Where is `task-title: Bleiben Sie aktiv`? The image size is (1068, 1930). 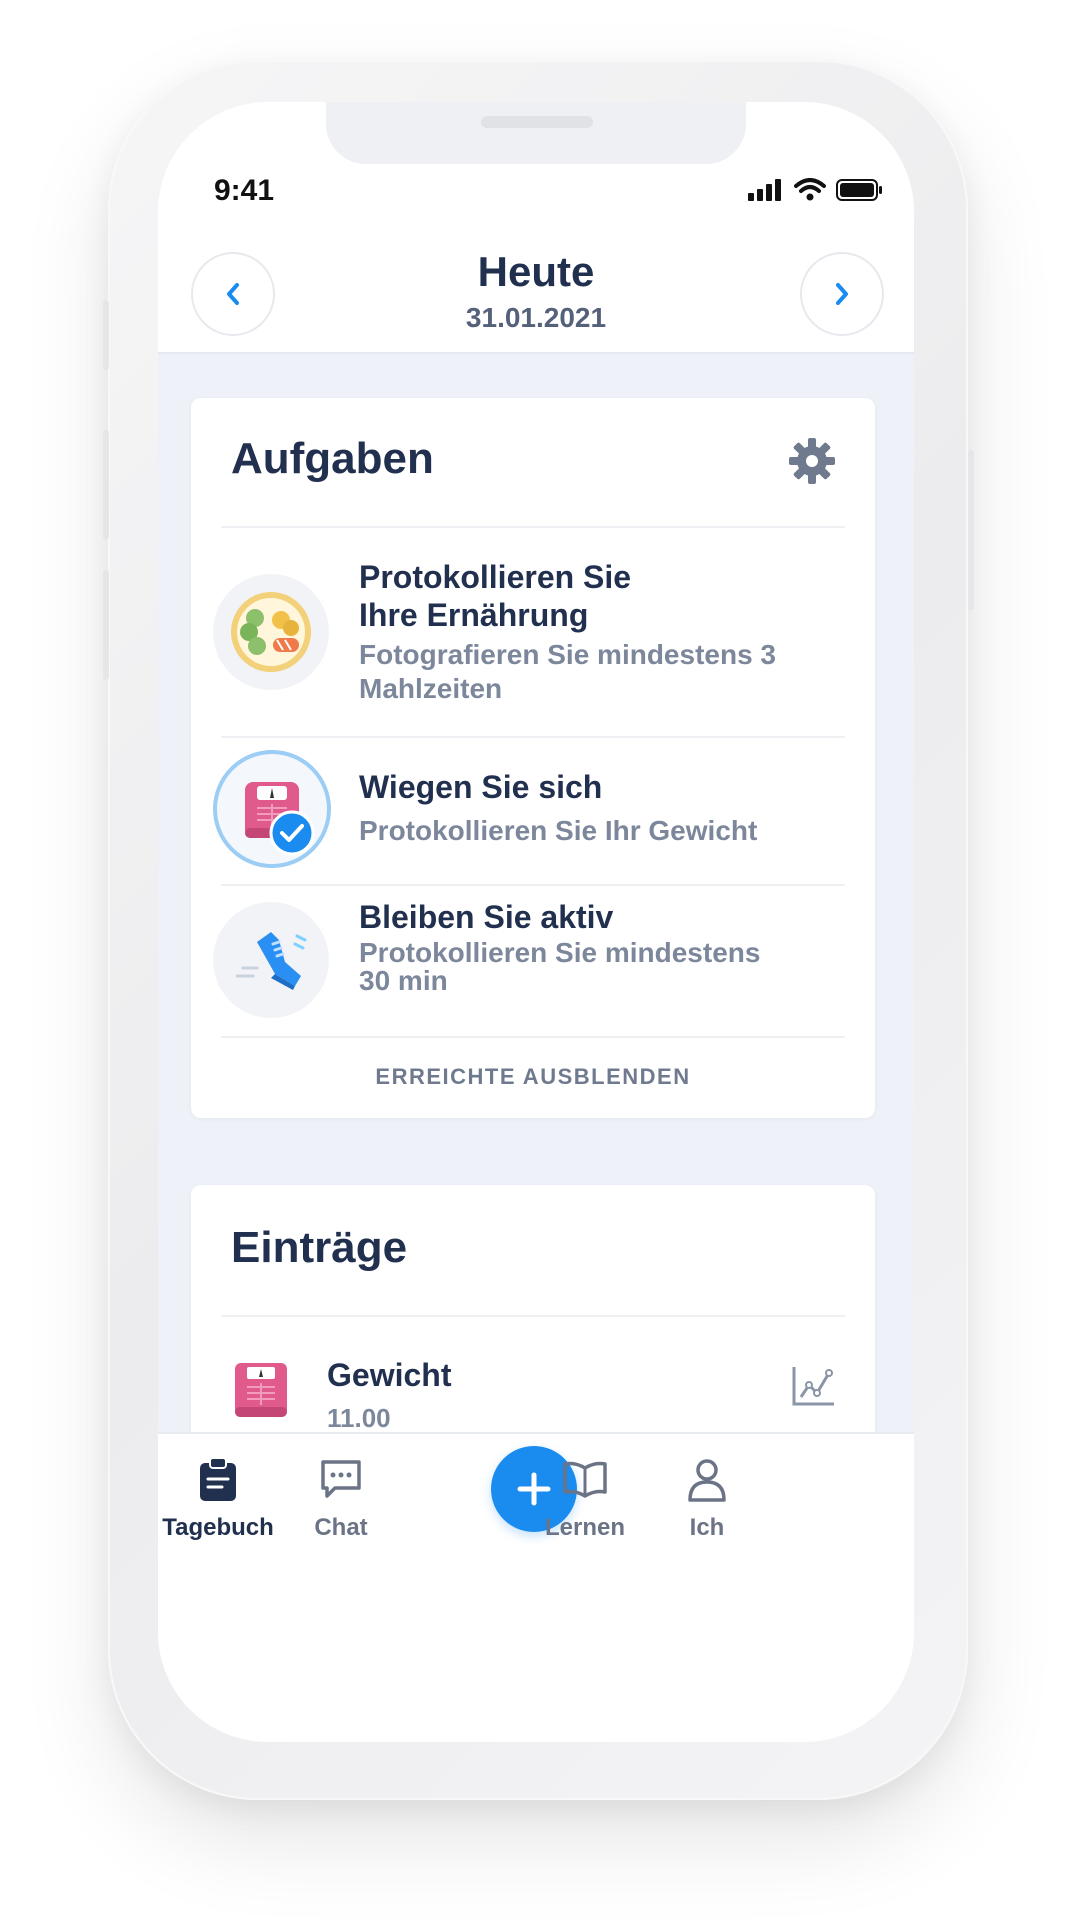 task-title: Bleiben Sie aktiv is located at coordinates (486, 917).